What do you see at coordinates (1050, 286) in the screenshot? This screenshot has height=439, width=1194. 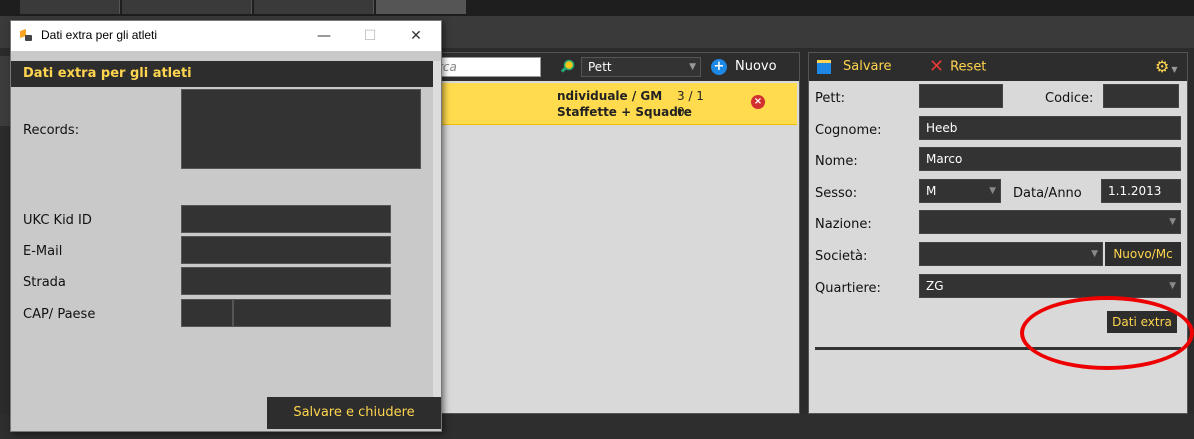 I see `quartiere-select: ZG ▼` at bounding box center [1050, 286].